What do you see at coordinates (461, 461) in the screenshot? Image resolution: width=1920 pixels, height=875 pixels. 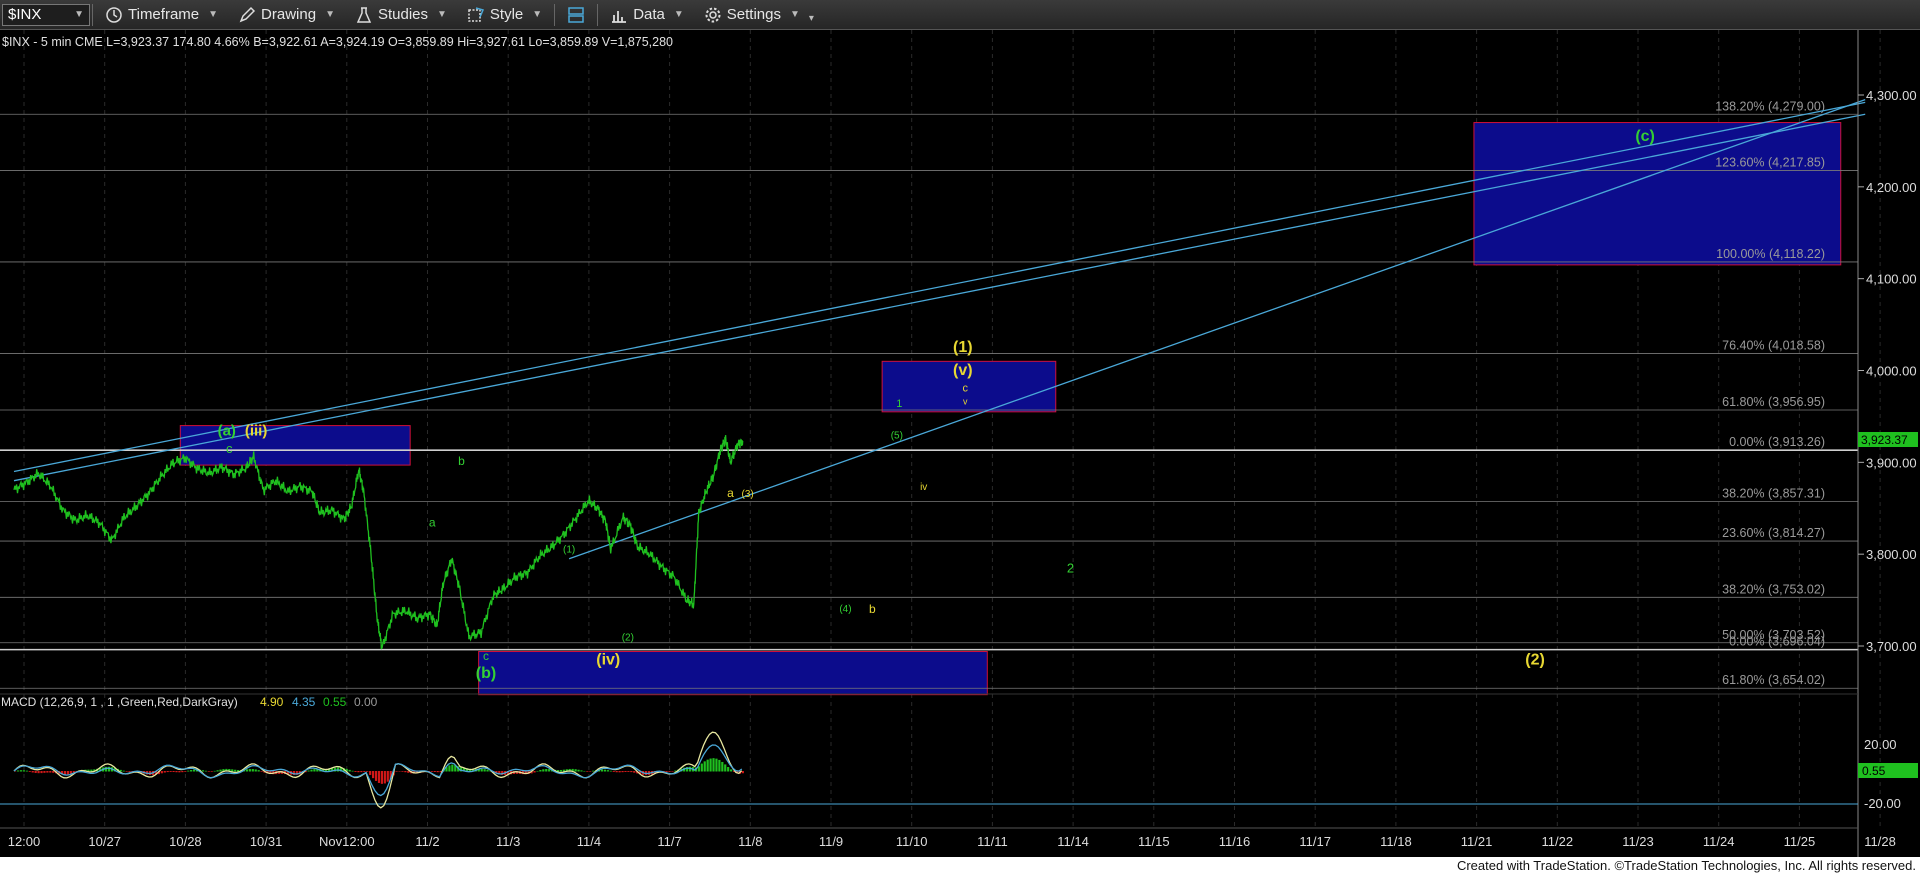 I see `wave-label: b` at bounding box center [461, 461].